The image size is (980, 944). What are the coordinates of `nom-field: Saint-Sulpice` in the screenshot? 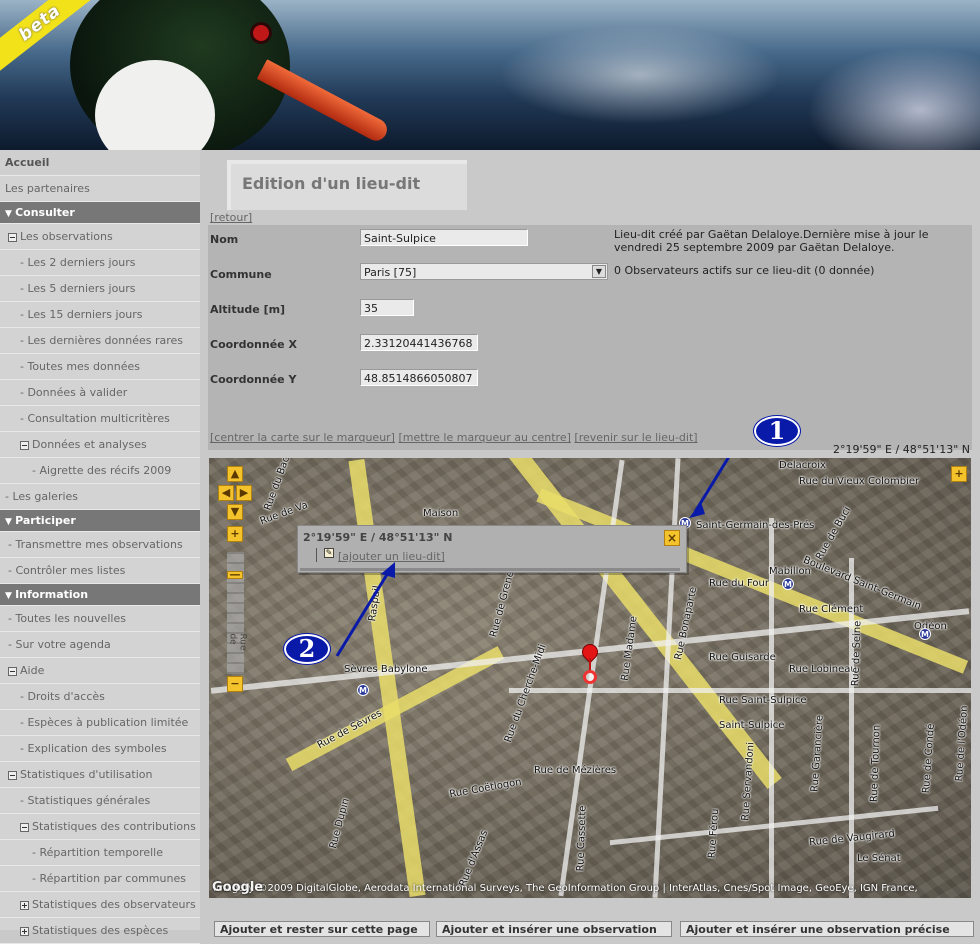 It's located at (444, 237).